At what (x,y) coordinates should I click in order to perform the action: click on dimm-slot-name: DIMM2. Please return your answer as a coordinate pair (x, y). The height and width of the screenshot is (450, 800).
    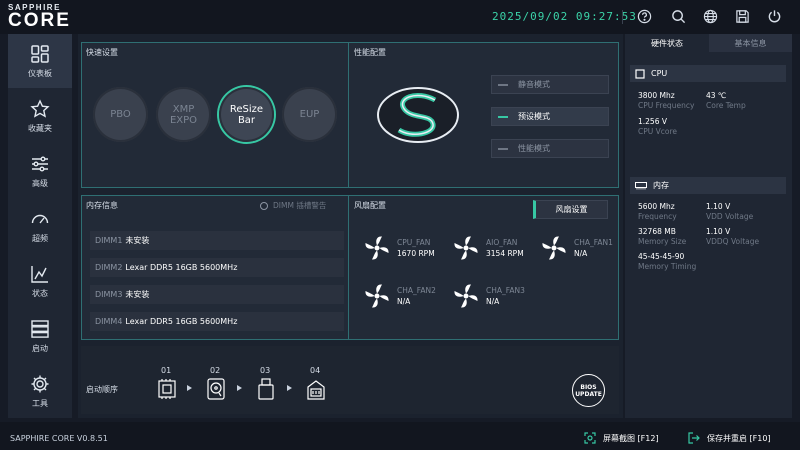
    Looking at the image, I should click on (109, 267).